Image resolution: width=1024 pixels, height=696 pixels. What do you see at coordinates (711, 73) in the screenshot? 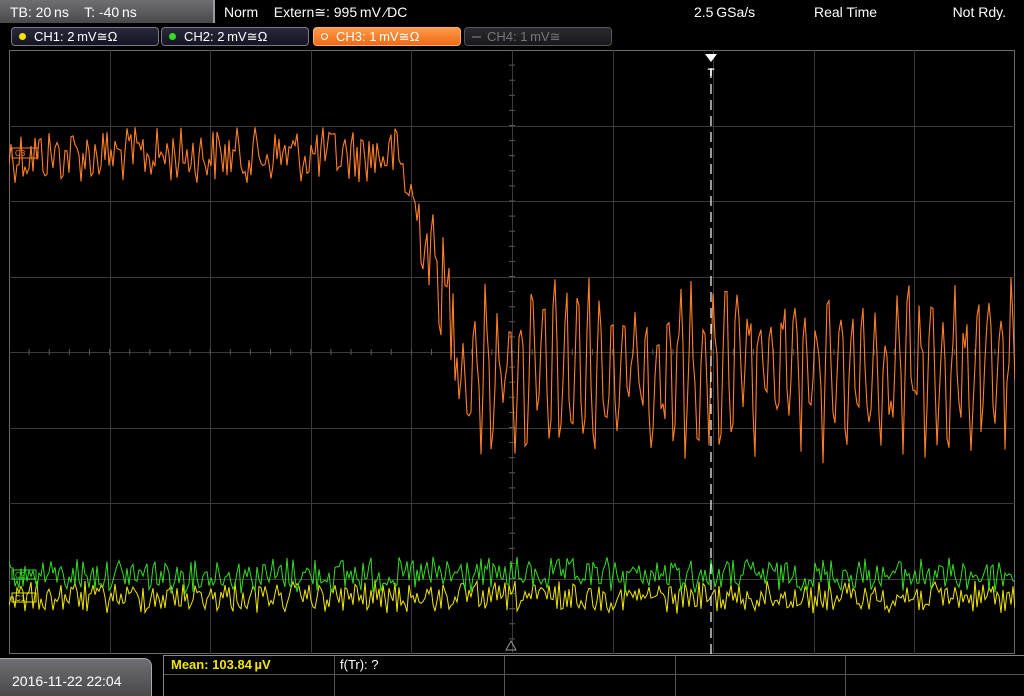
I see `trigger-marker-label: T` at bounding box center [711, 73].